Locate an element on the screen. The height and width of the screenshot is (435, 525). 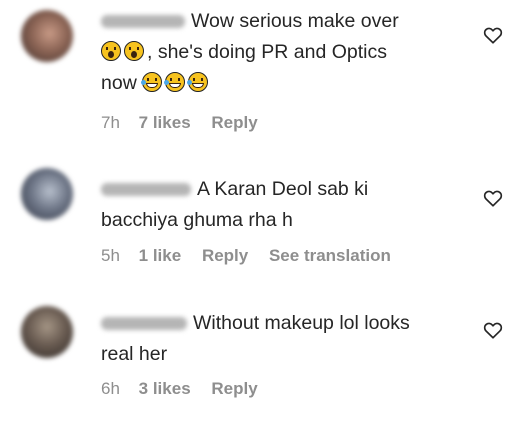
comment-text-line: , she's doing PR and Optics is located at coordinates (267, 52).